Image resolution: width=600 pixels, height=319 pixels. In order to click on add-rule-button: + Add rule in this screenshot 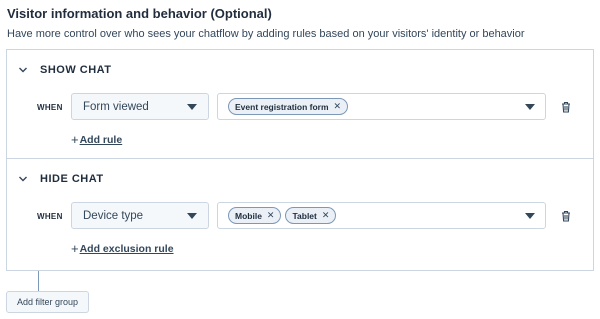, I will do `click(96, 139)`.